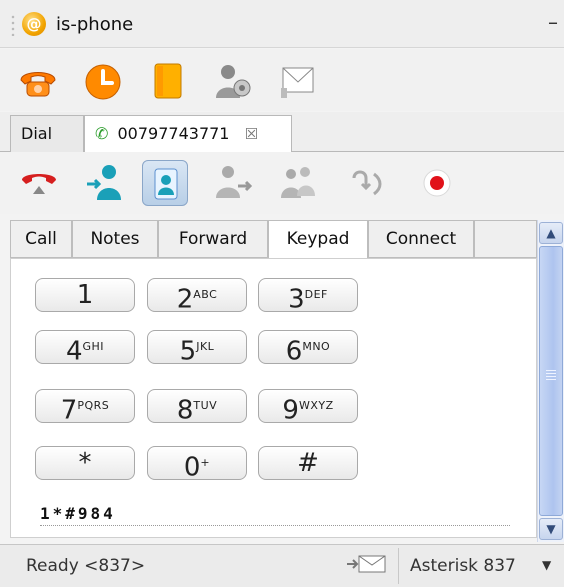  I want to click on key-0: 0+, so click(197, 464).